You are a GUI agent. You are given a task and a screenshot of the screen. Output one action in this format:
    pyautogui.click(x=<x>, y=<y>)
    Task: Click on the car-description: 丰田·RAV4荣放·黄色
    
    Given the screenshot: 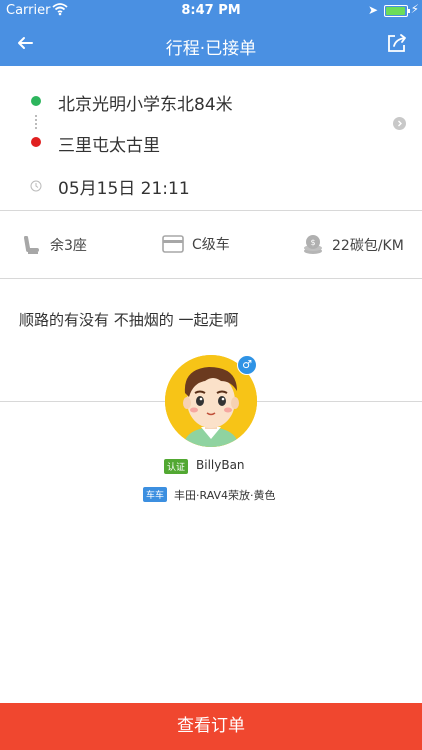 What is the action you would take?
    pyautogui.click(x=225, y=495)
    